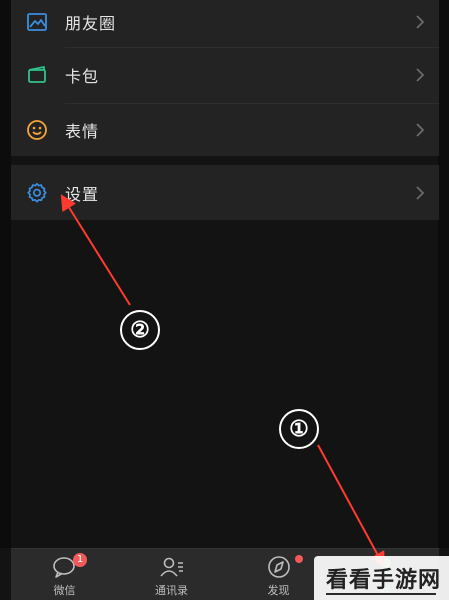 This screenshot has width=449, height=600. What do you see at coordinates (37, 130) in the screenshot?
I see `smiley-icon` at bounding box center [37, 130].